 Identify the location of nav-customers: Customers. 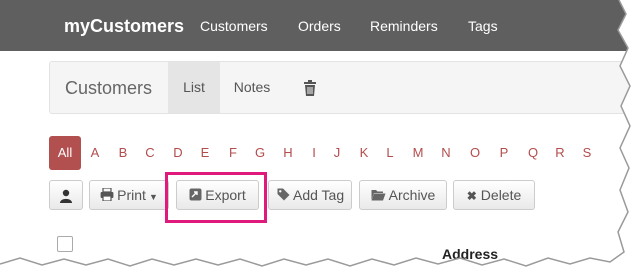
(234, 26).